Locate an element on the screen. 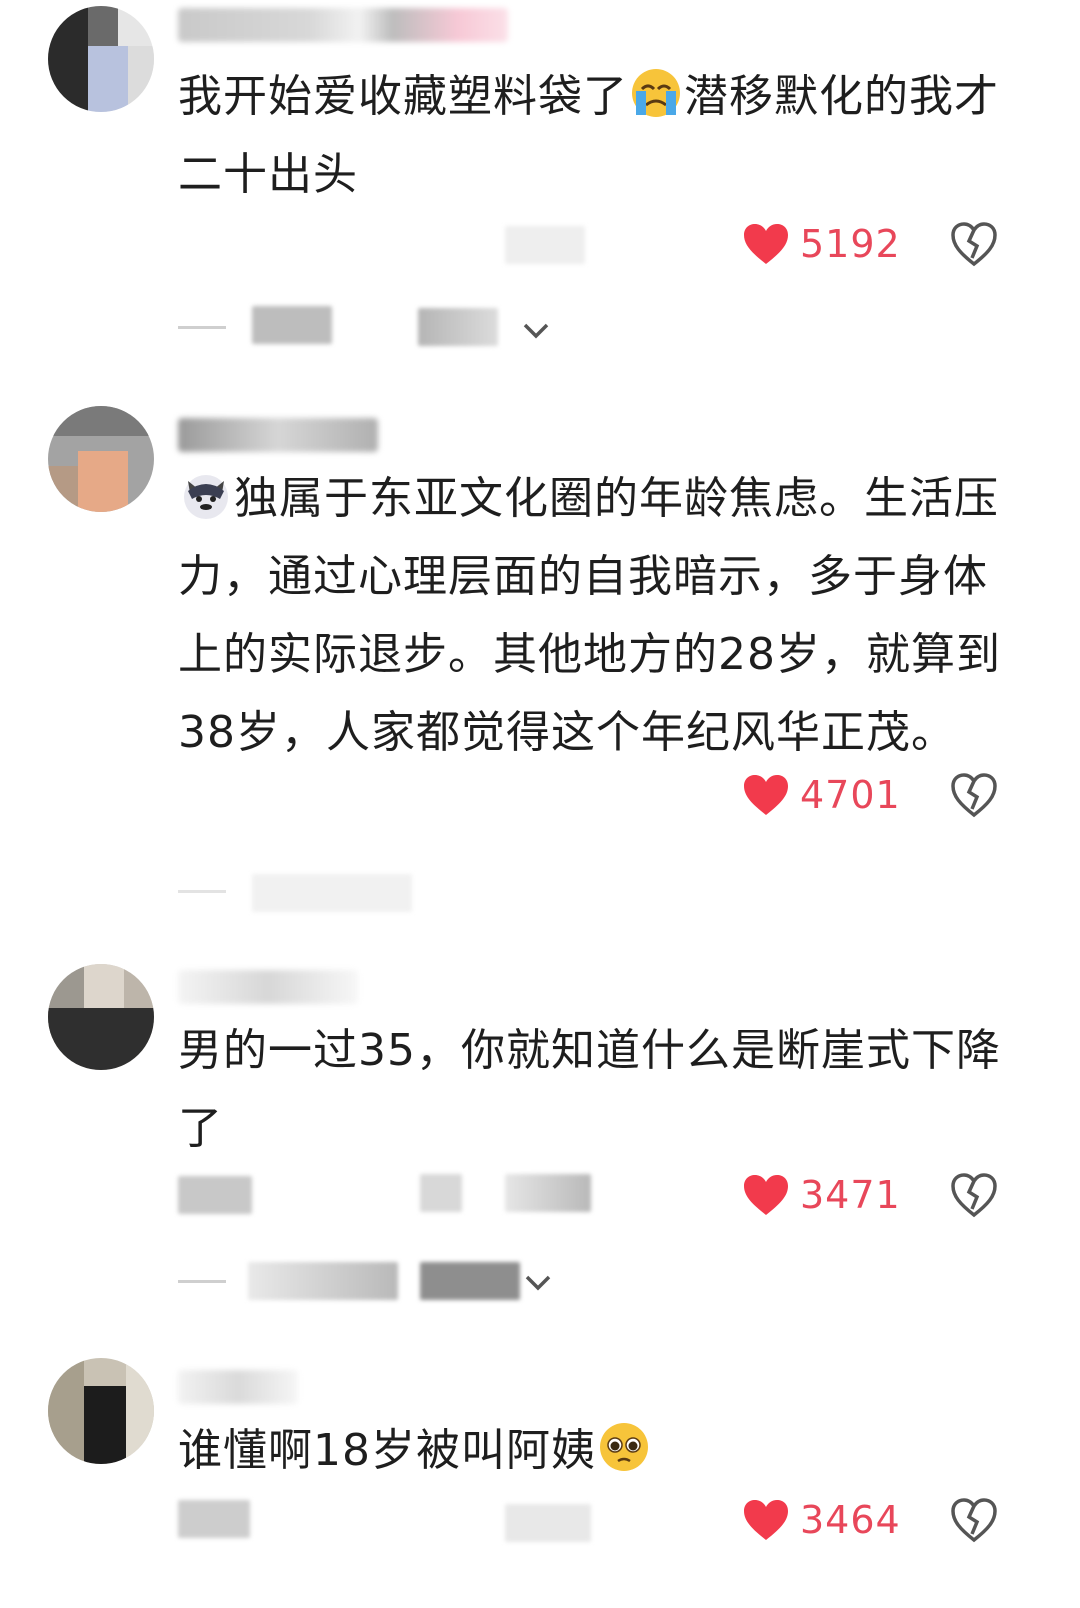 This screenshot has width=1080, height=1608. comment-text-body: 男的一过35，你就知道什么是断崖式下降了 is located at coordinates (589, 1089).